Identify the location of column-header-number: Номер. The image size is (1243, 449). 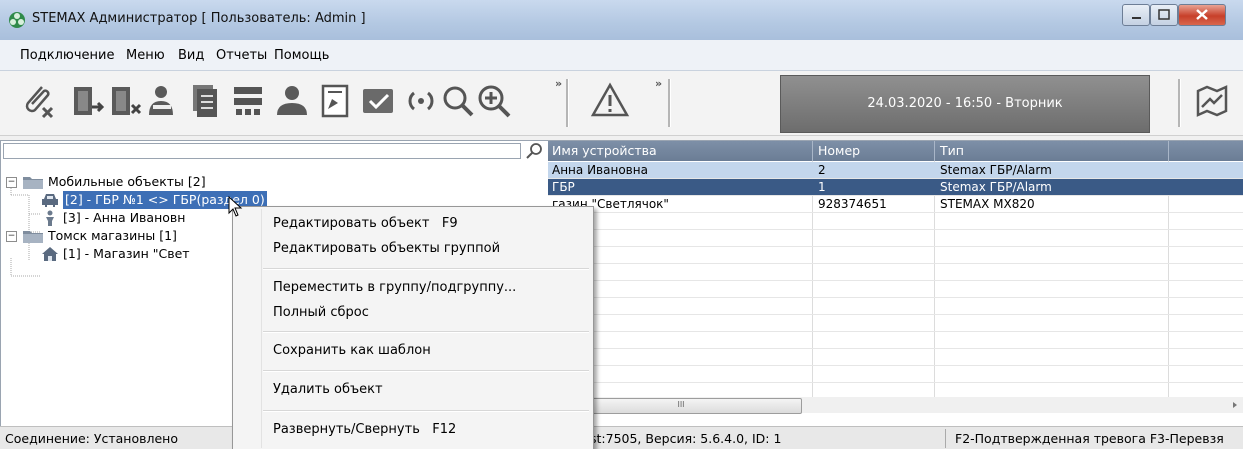
(839, 150).